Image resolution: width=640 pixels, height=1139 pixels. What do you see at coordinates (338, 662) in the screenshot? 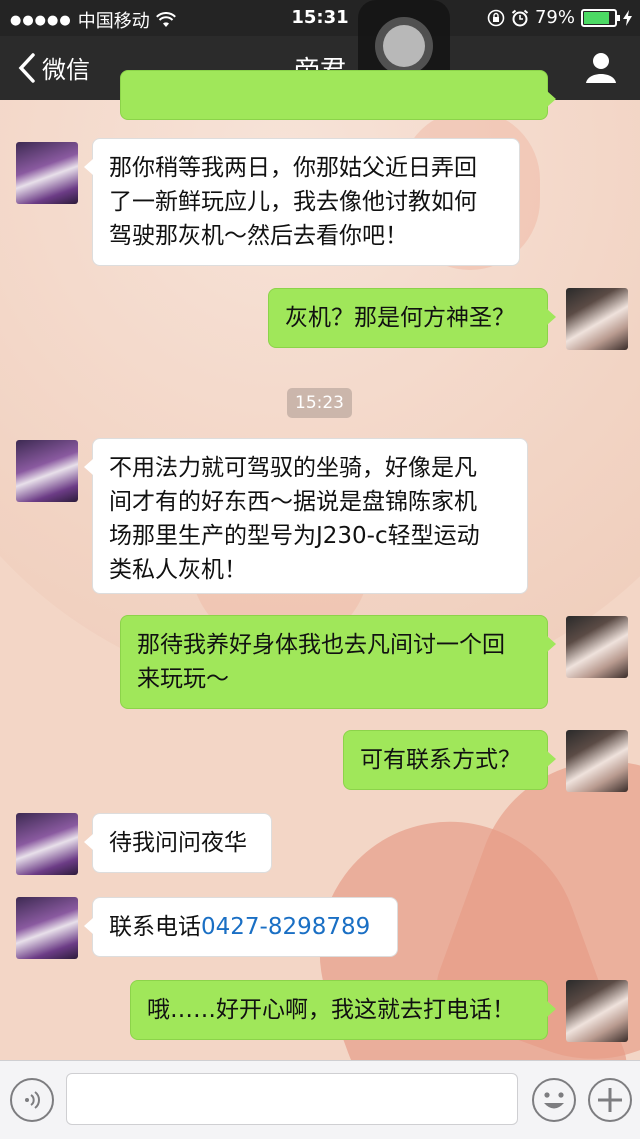
I see `message-bubble: 那待我养好身体我也去凡间讨一个回 来玩玩～` at bounding box center [338, 662].